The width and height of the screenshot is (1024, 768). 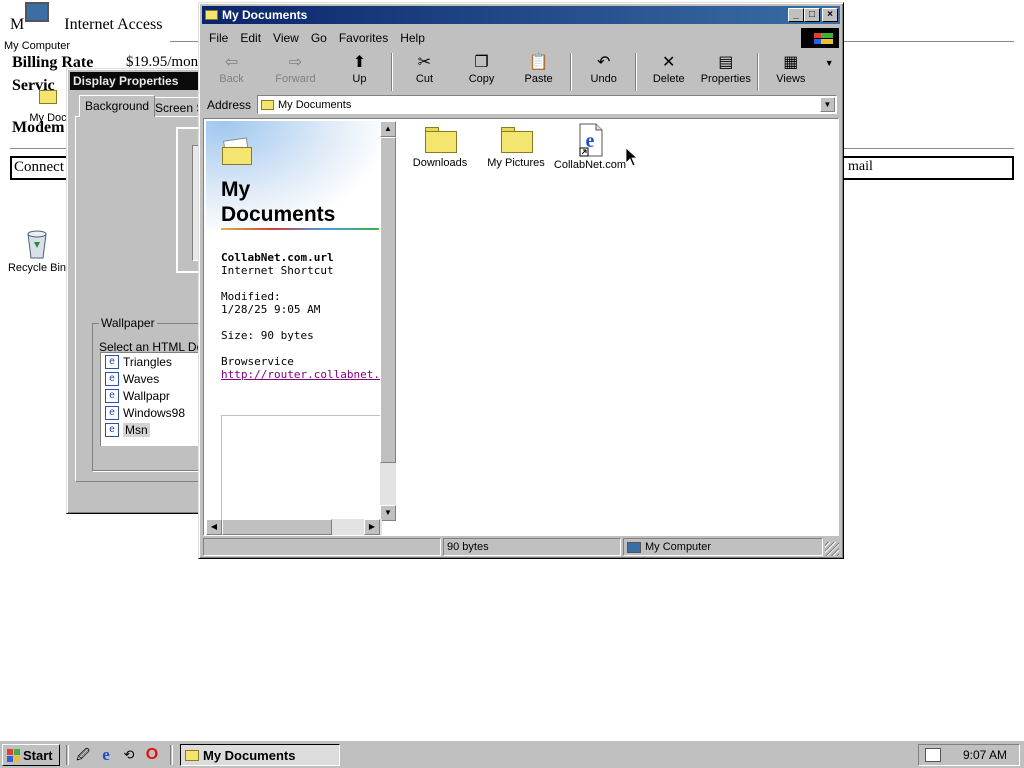 I want to click on internet-explorer-icon: e, so click(x=106, y=755).